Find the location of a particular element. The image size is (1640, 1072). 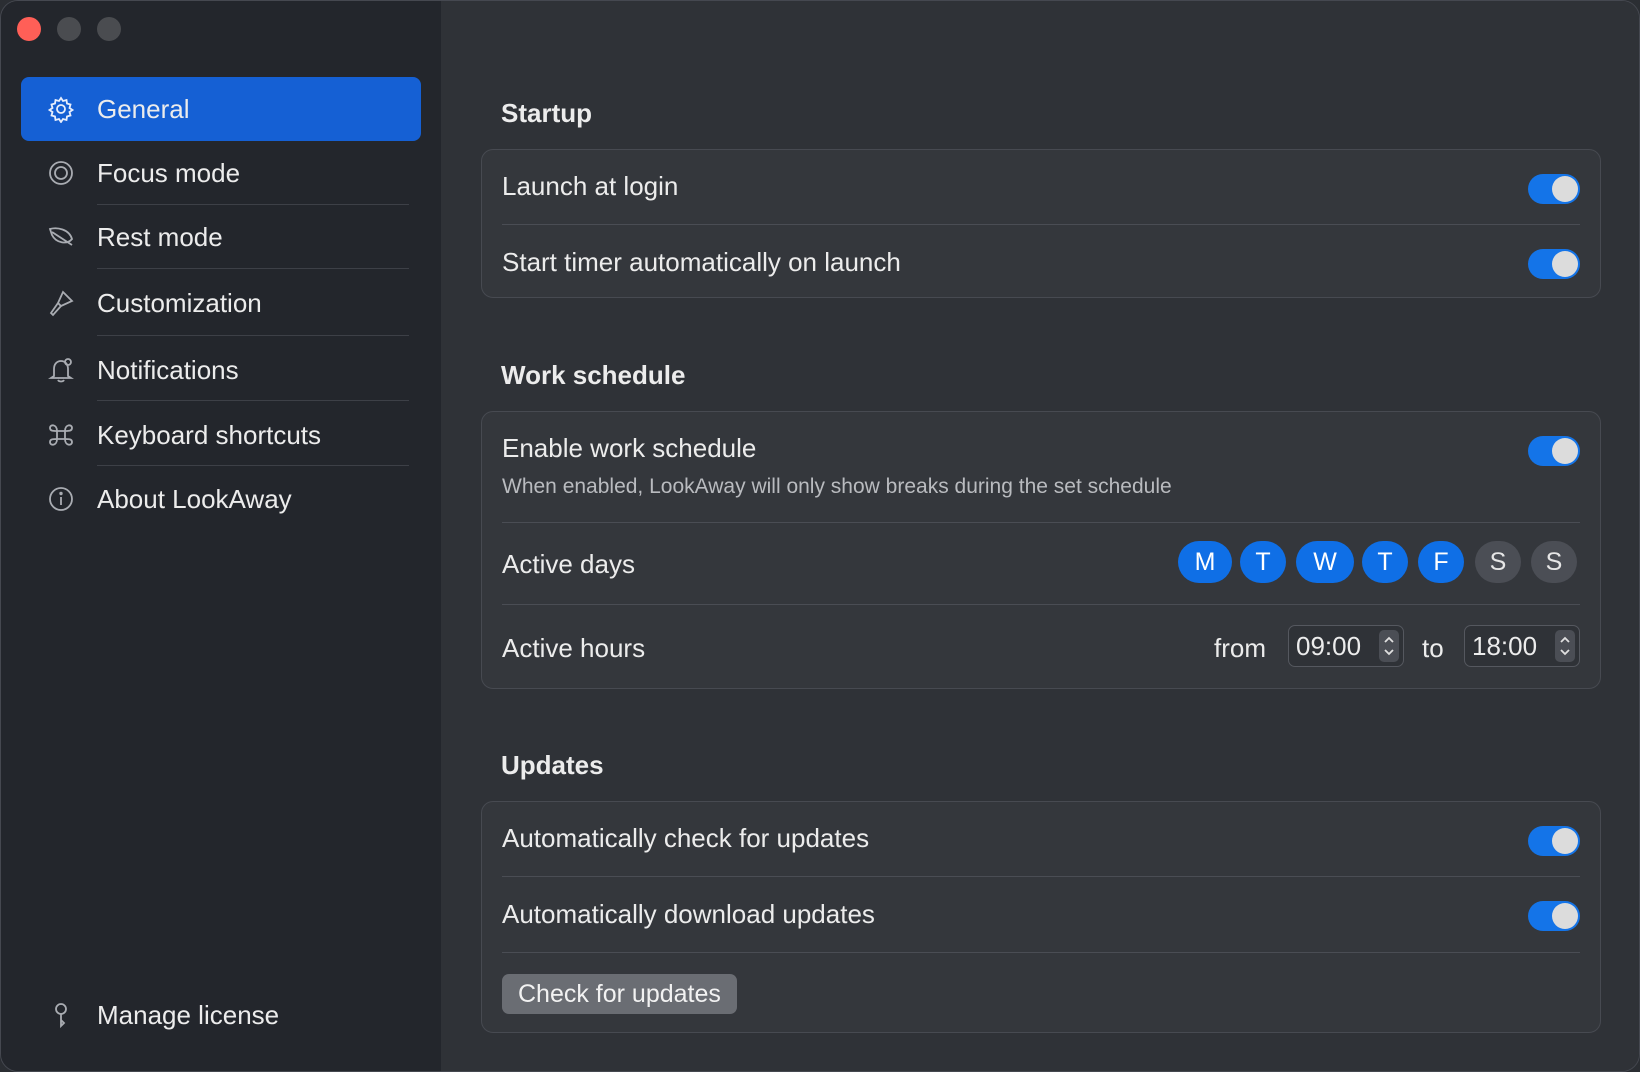

sidebar-item-keyboard-shortcuts: Keyboard shortcuts is located at coordinates (221, 435).